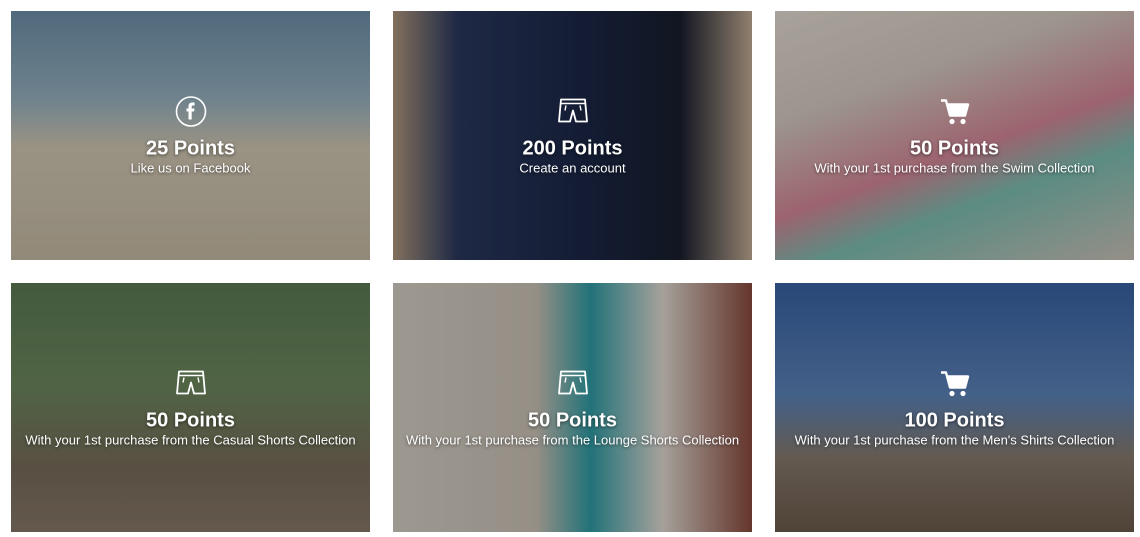 This screenshot has width=1140, height=537. I want to click on facebook-points-card: 25 Points Like us on Facebook, so click(190, 135).